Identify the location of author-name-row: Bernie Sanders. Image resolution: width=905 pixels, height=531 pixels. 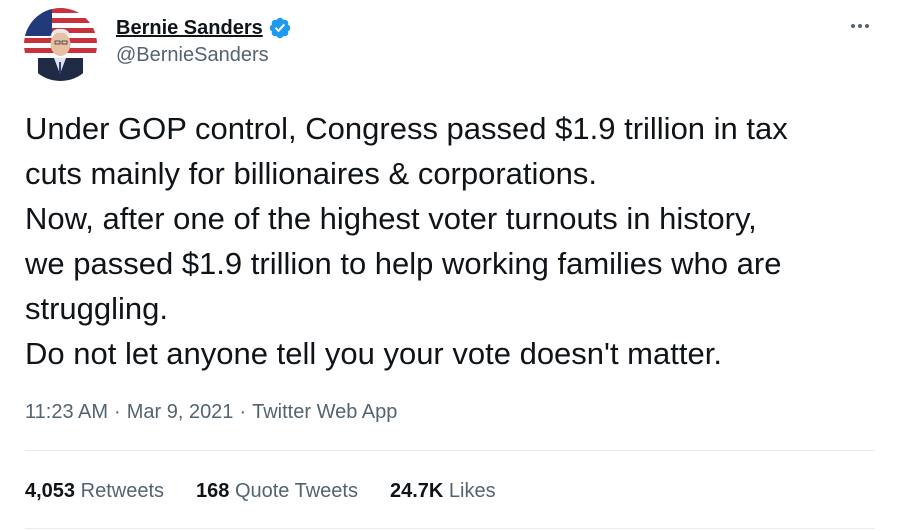
(204, 28).